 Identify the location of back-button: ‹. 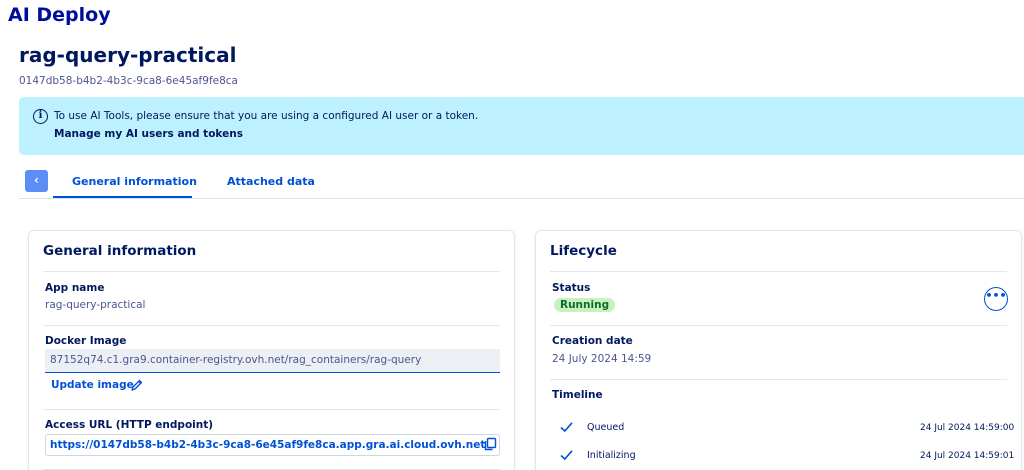
(36, 181).